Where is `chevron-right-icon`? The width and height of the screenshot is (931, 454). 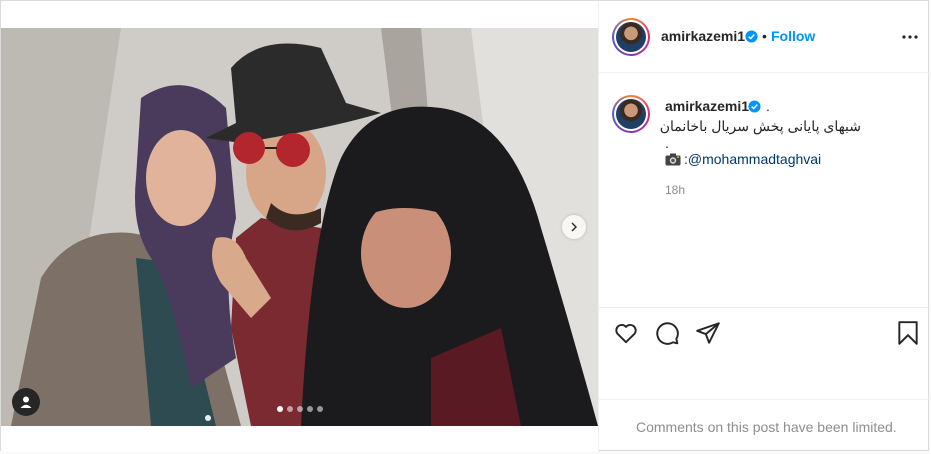 chevron-right-icon is located at coordinates (574, 227).